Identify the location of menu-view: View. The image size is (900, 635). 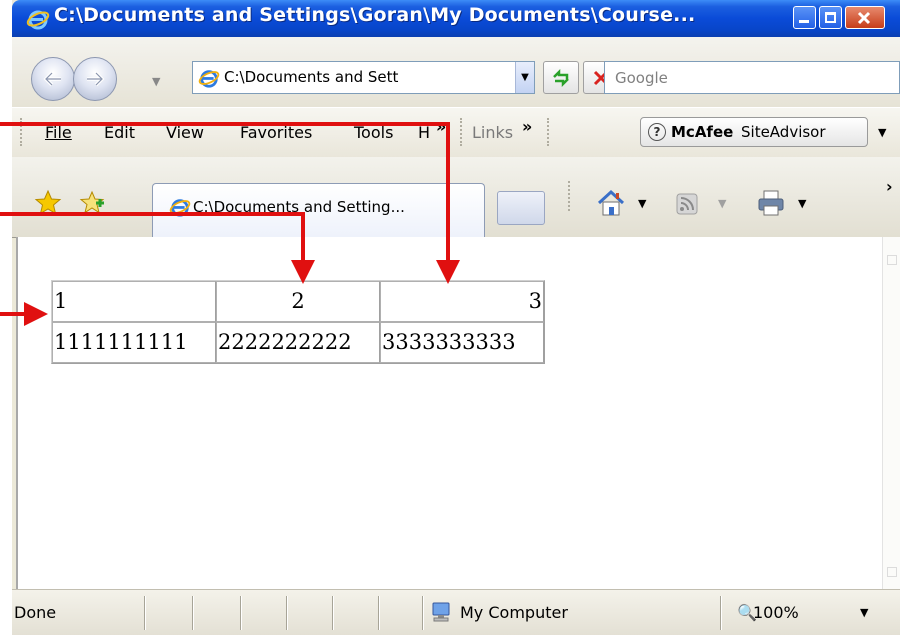
(185, 132).